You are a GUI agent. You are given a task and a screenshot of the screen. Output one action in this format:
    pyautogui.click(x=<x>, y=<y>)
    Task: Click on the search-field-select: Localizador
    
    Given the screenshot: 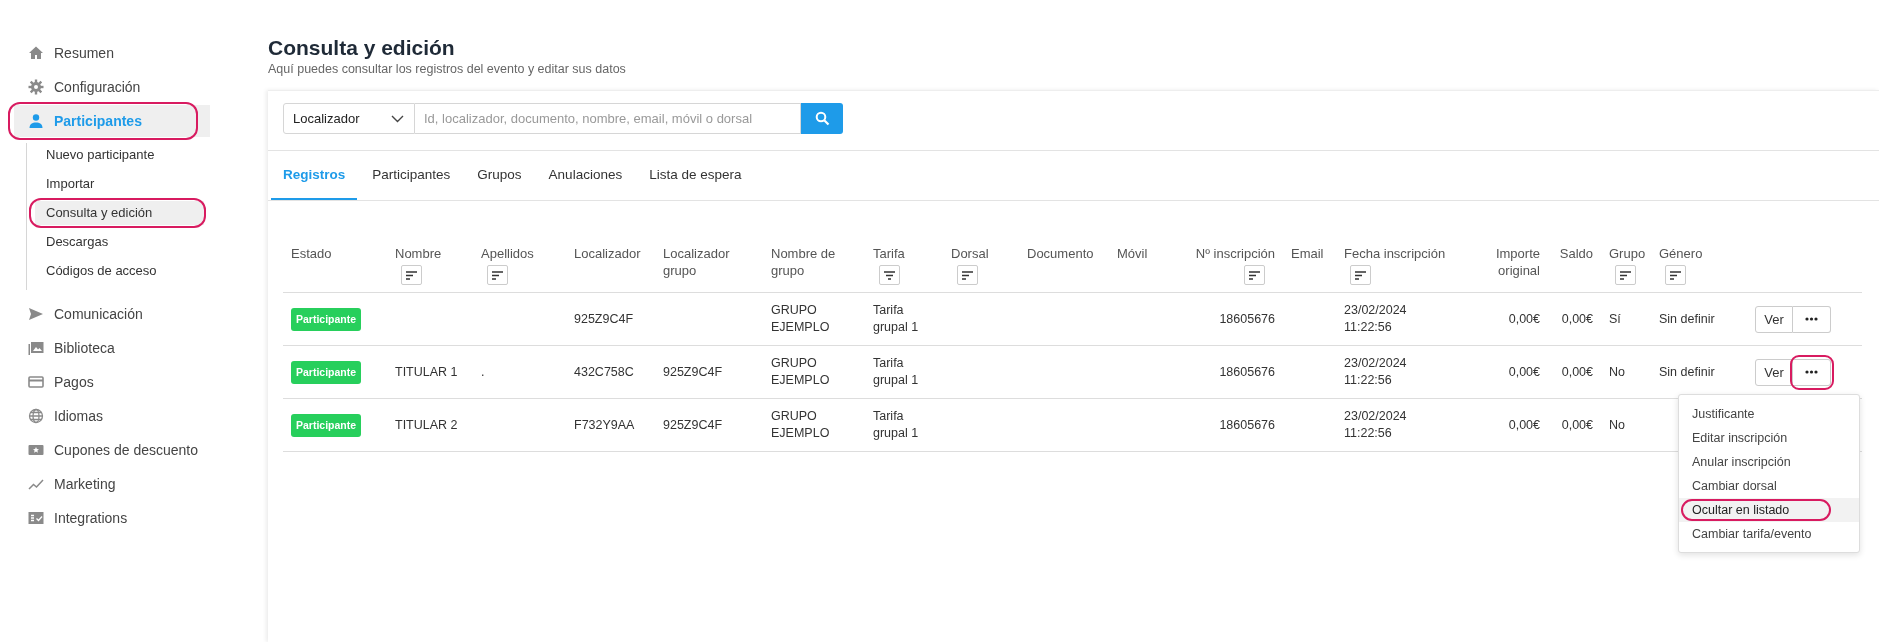 What is the action you would take?
    pyautogui.click(x=349, y=118)
    